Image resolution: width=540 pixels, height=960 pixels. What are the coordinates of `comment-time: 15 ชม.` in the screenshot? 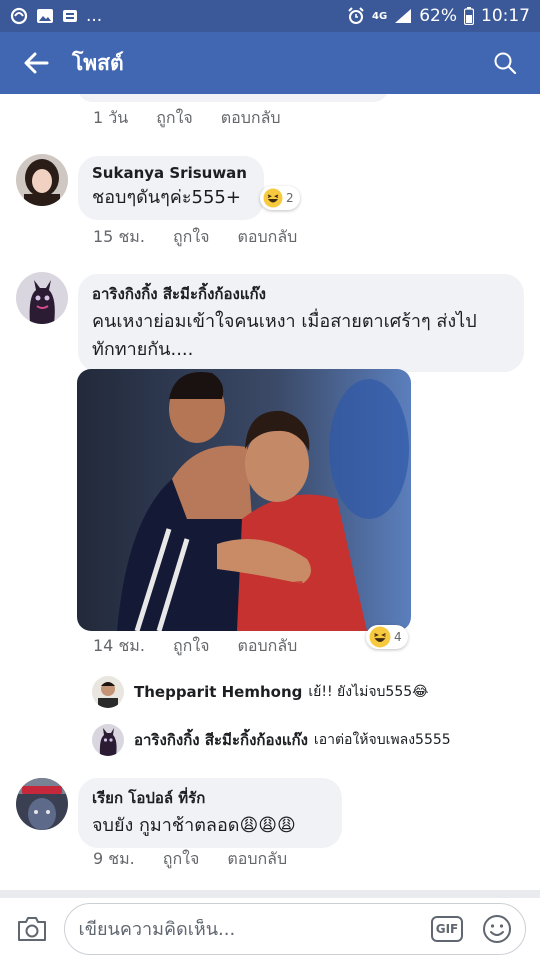 It's located at (119, 236).